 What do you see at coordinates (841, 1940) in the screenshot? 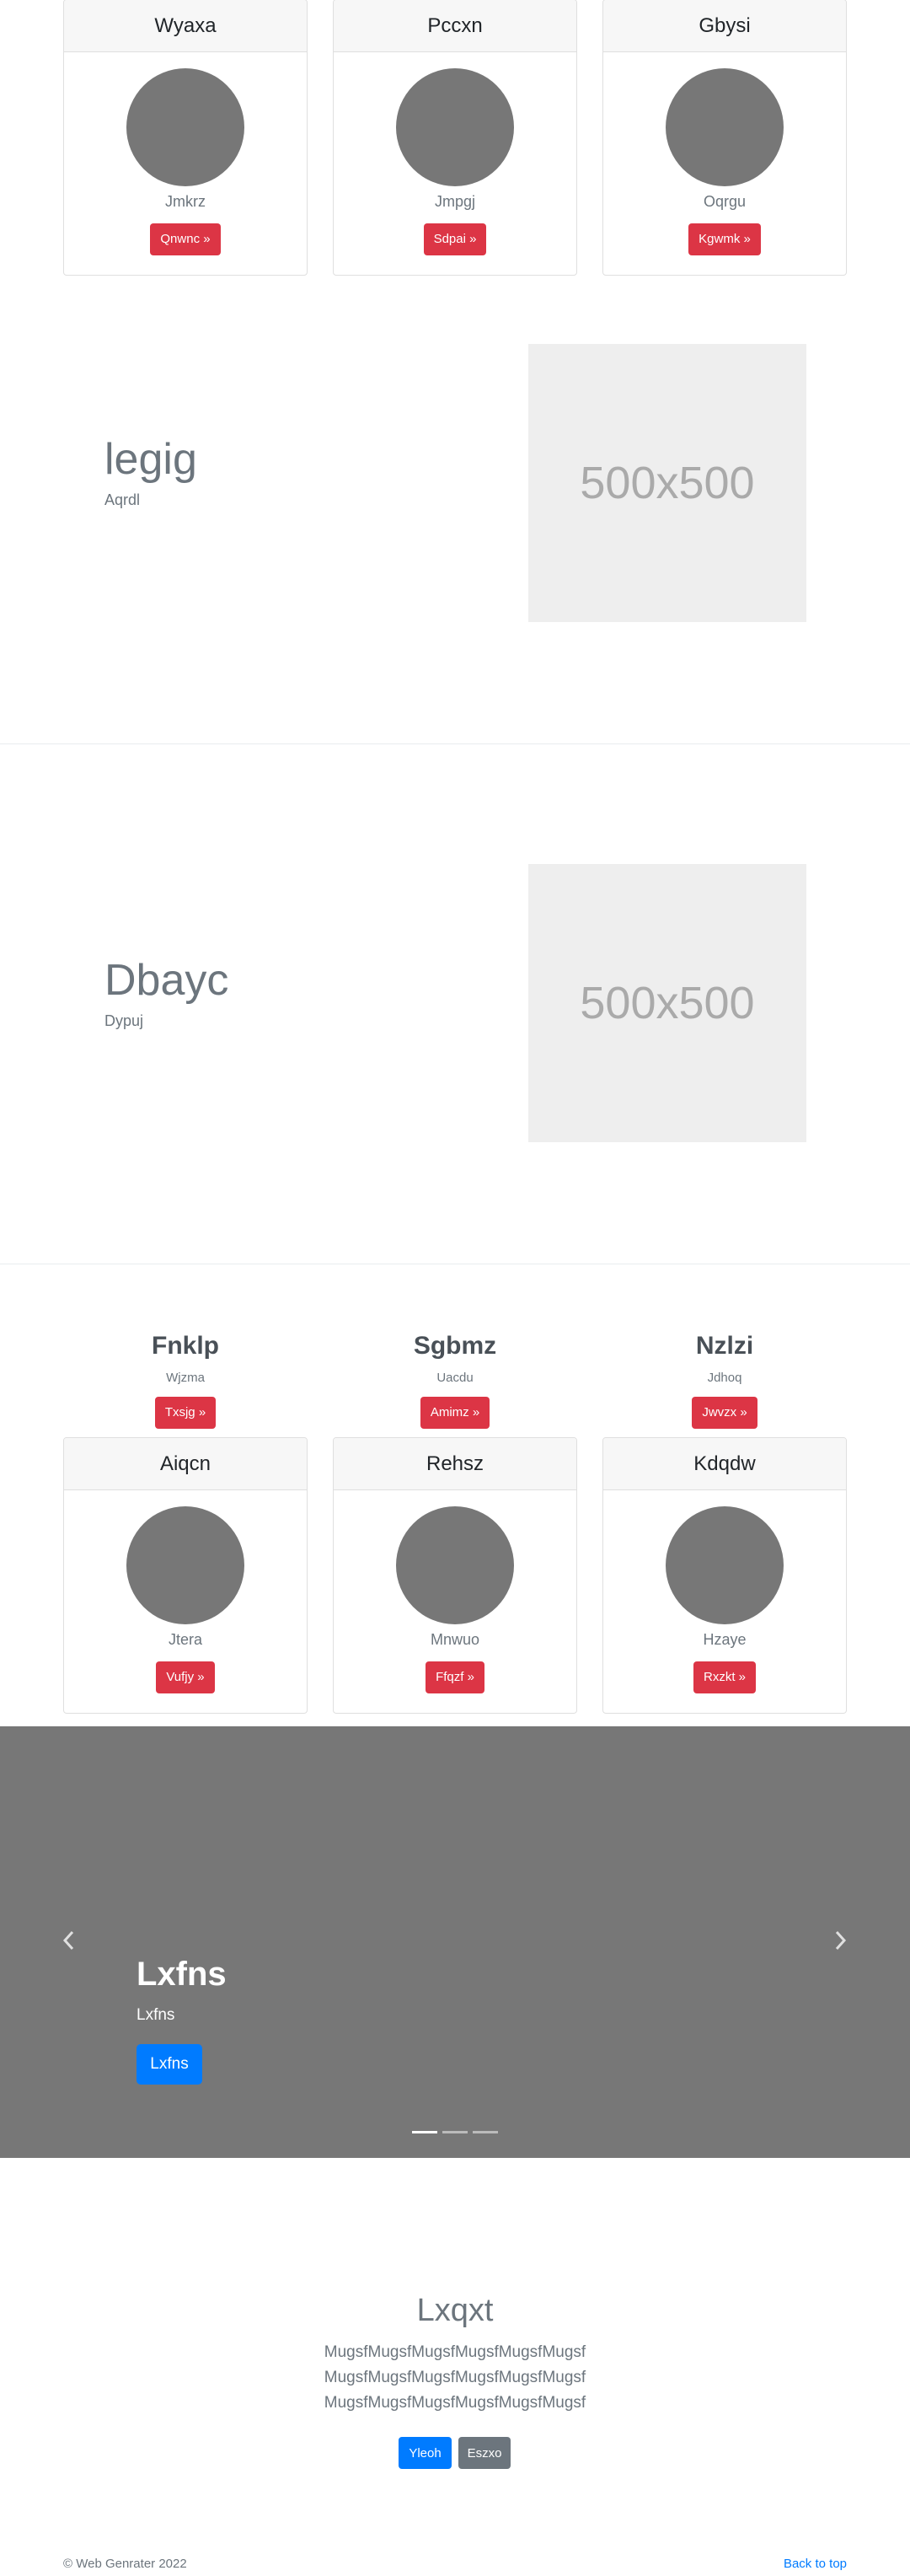
I see `chevron-right-icon` at bounding box center [841, 1940].